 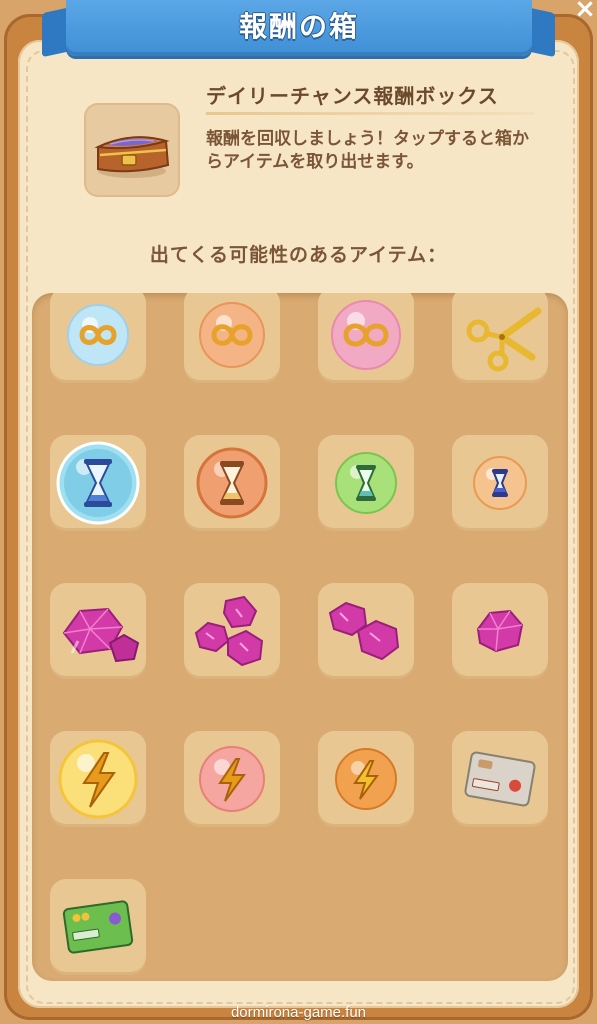 I want to click on energy-bubble-yellow-icon, so click(x=98, y=779).